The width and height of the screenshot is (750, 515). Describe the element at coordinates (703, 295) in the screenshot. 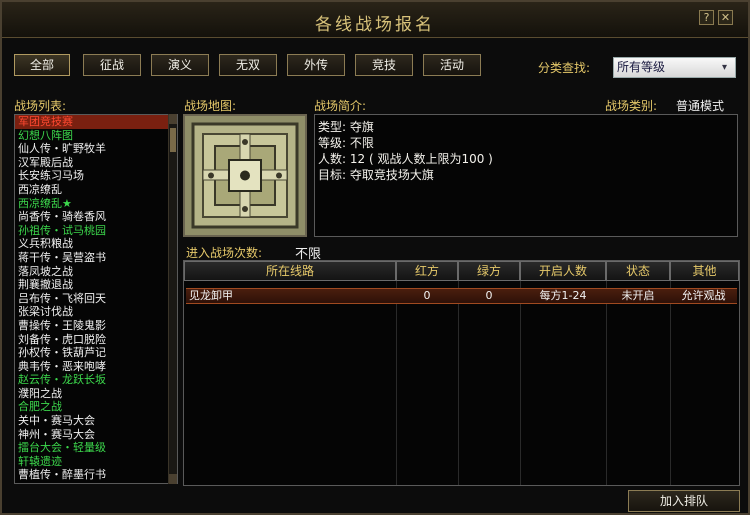

I see `cell-other: 允许观战` at that location.